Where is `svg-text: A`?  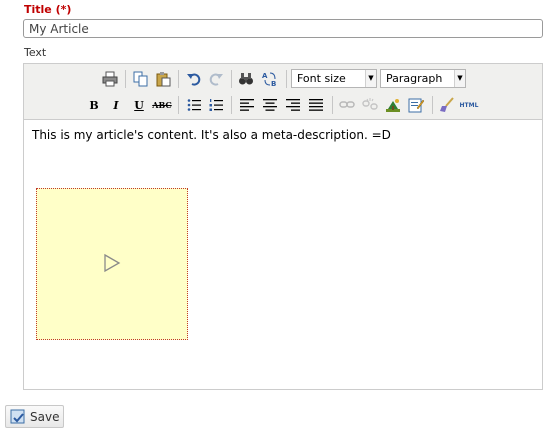
svg-text: A is located at coordinates (265, 76).